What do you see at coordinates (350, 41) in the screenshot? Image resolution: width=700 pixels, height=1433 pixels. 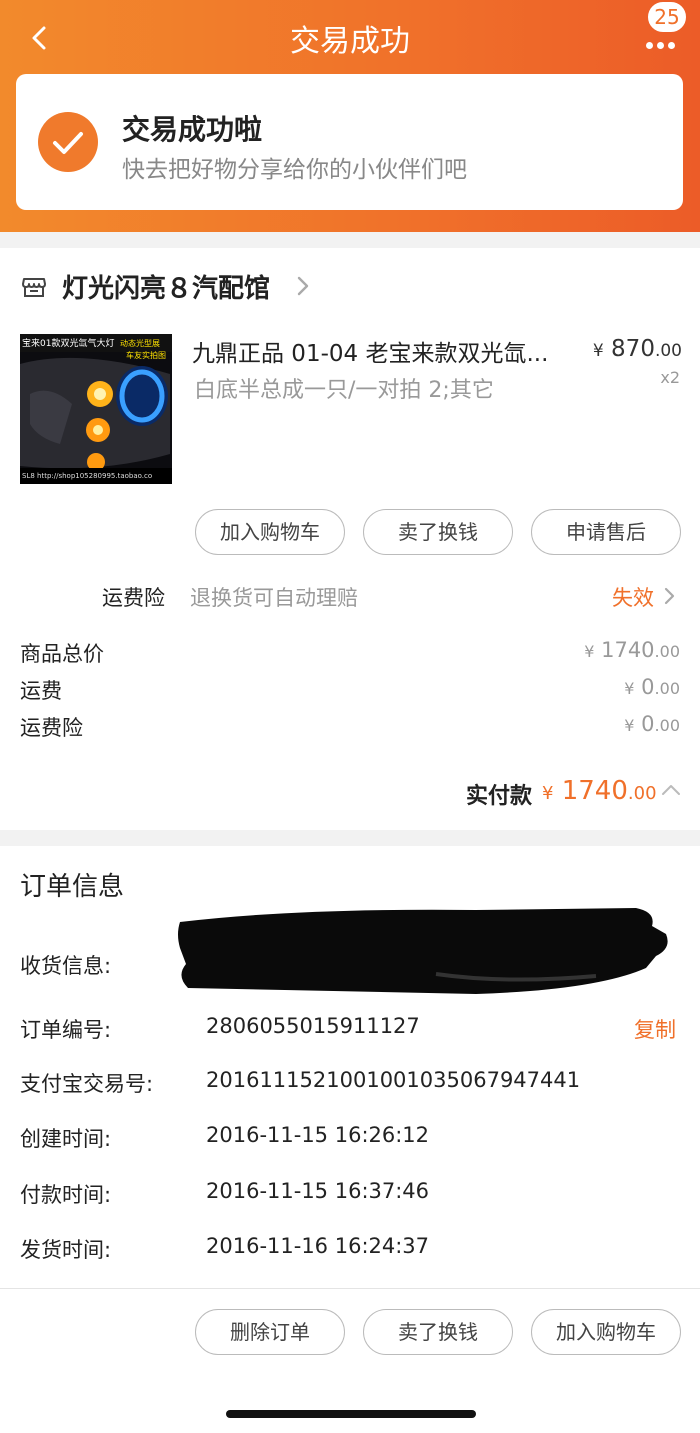 I see `page-title: 交易成功` at bounding box center [350, 41].